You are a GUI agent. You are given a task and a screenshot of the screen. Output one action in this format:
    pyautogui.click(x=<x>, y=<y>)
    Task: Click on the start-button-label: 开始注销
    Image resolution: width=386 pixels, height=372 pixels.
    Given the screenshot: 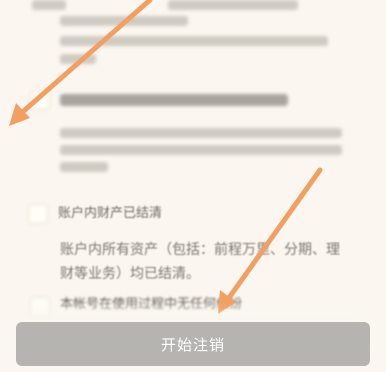 What is the action you would take?
    pyautogui.click(x=192, y=344)
    